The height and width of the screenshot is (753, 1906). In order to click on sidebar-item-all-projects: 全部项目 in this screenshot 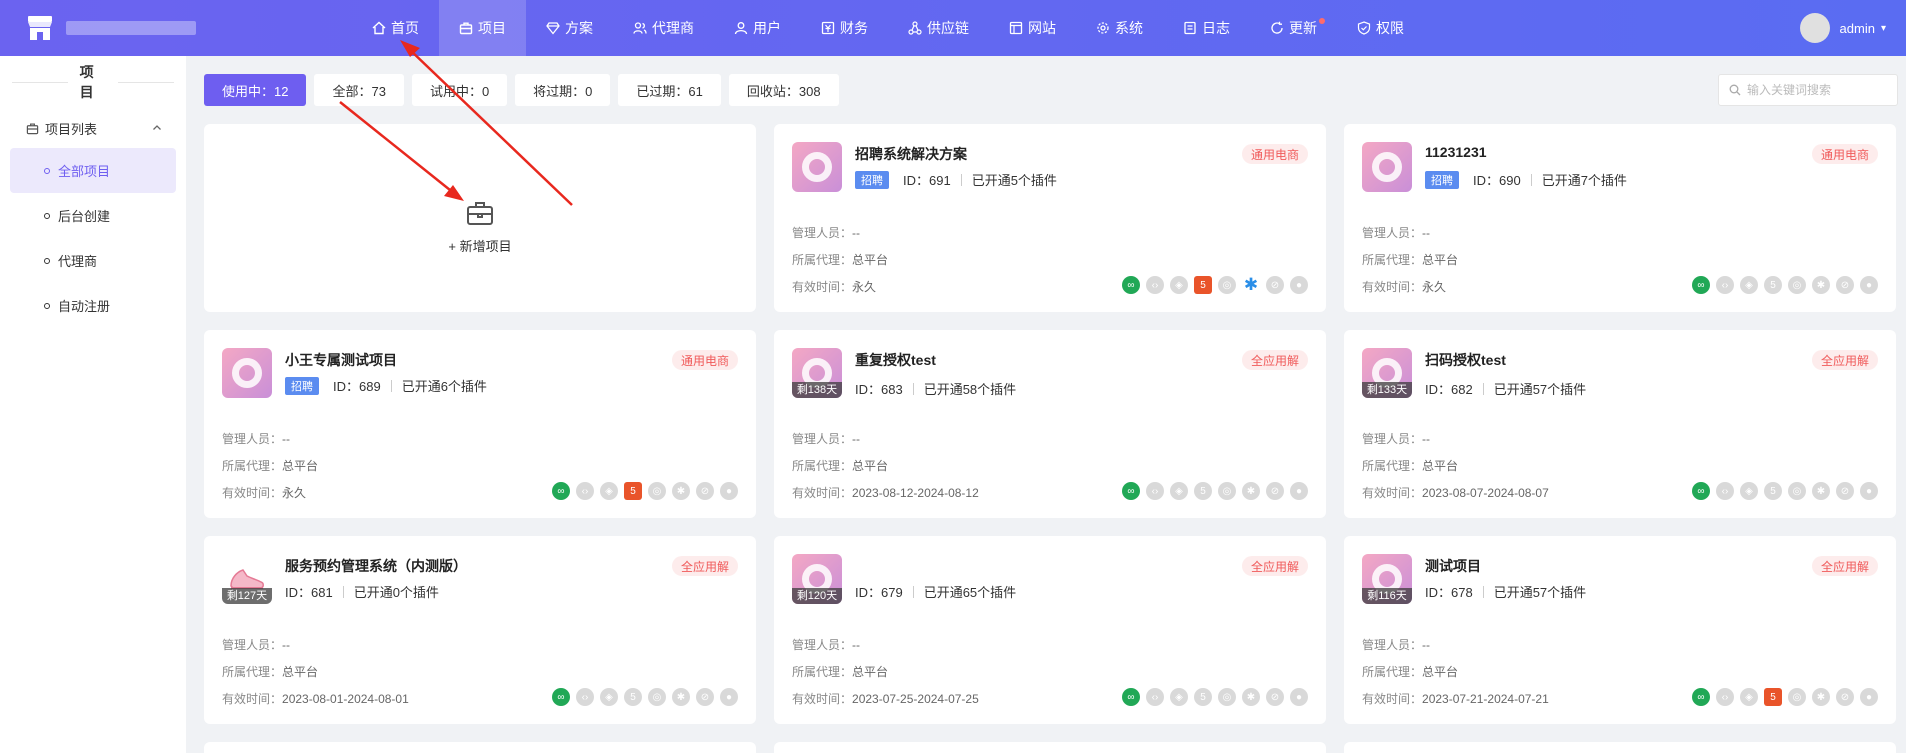, I will do `click(93, 170)`.